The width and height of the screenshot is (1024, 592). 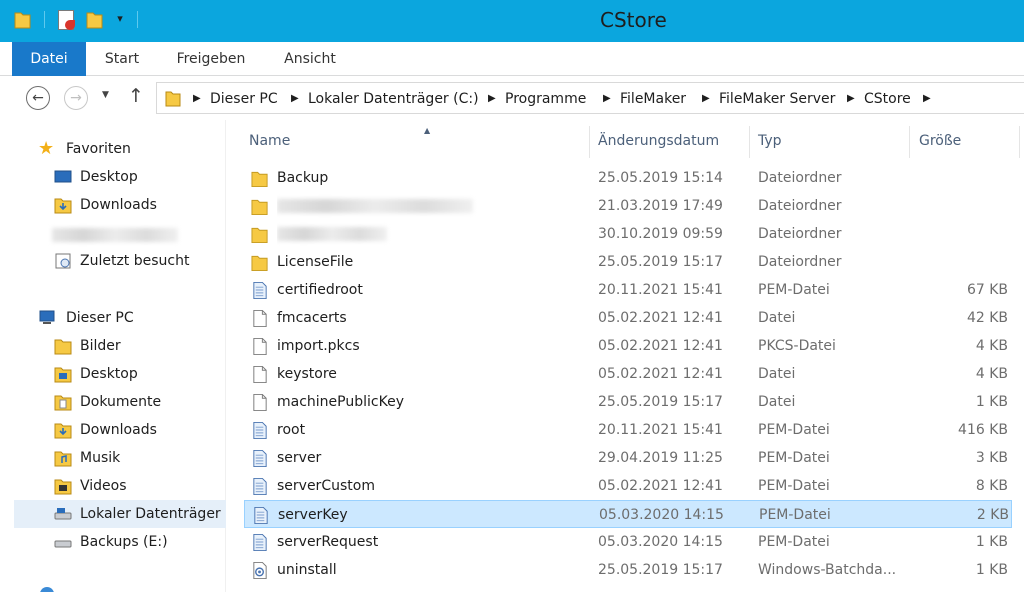 I want to click on videos-folder-icon, so click(x=63, y=487).